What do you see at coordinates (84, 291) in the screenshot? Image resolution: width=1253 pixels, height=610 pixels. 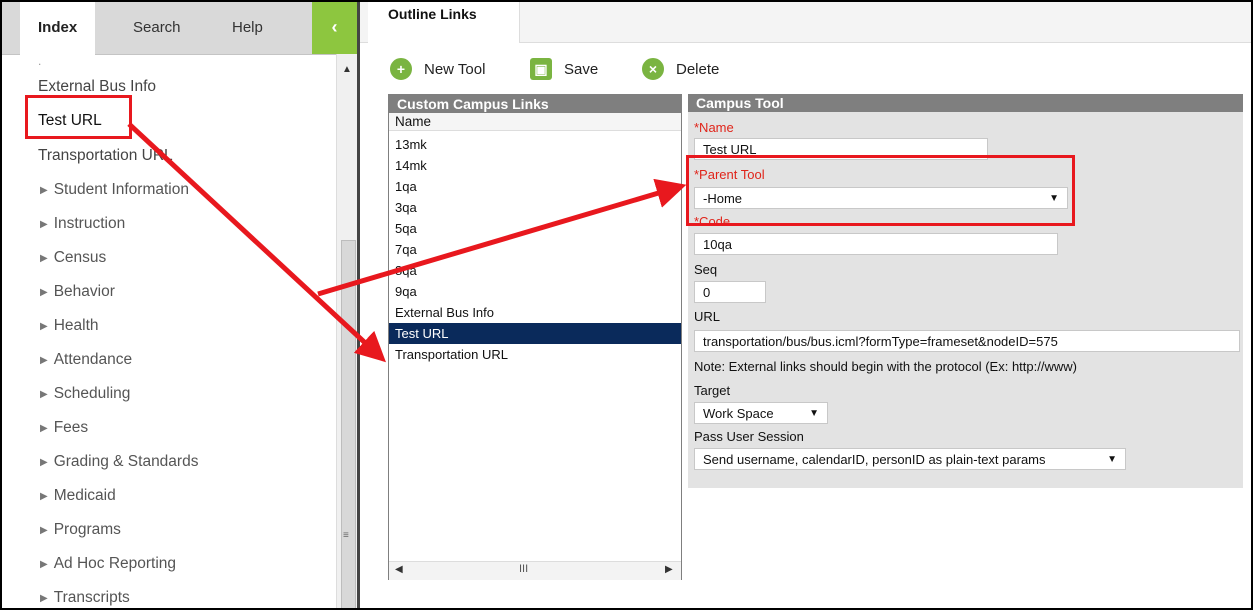 I see `sidebar-folder-label: Behavior` at bounding box center [84, 291].